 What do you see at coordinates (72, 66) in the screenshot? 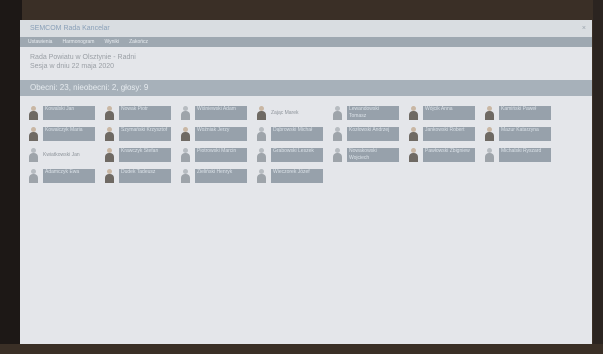
I see `session-date: Sesja w dniu 22 maja 2020` at bounding box center [72, 66].